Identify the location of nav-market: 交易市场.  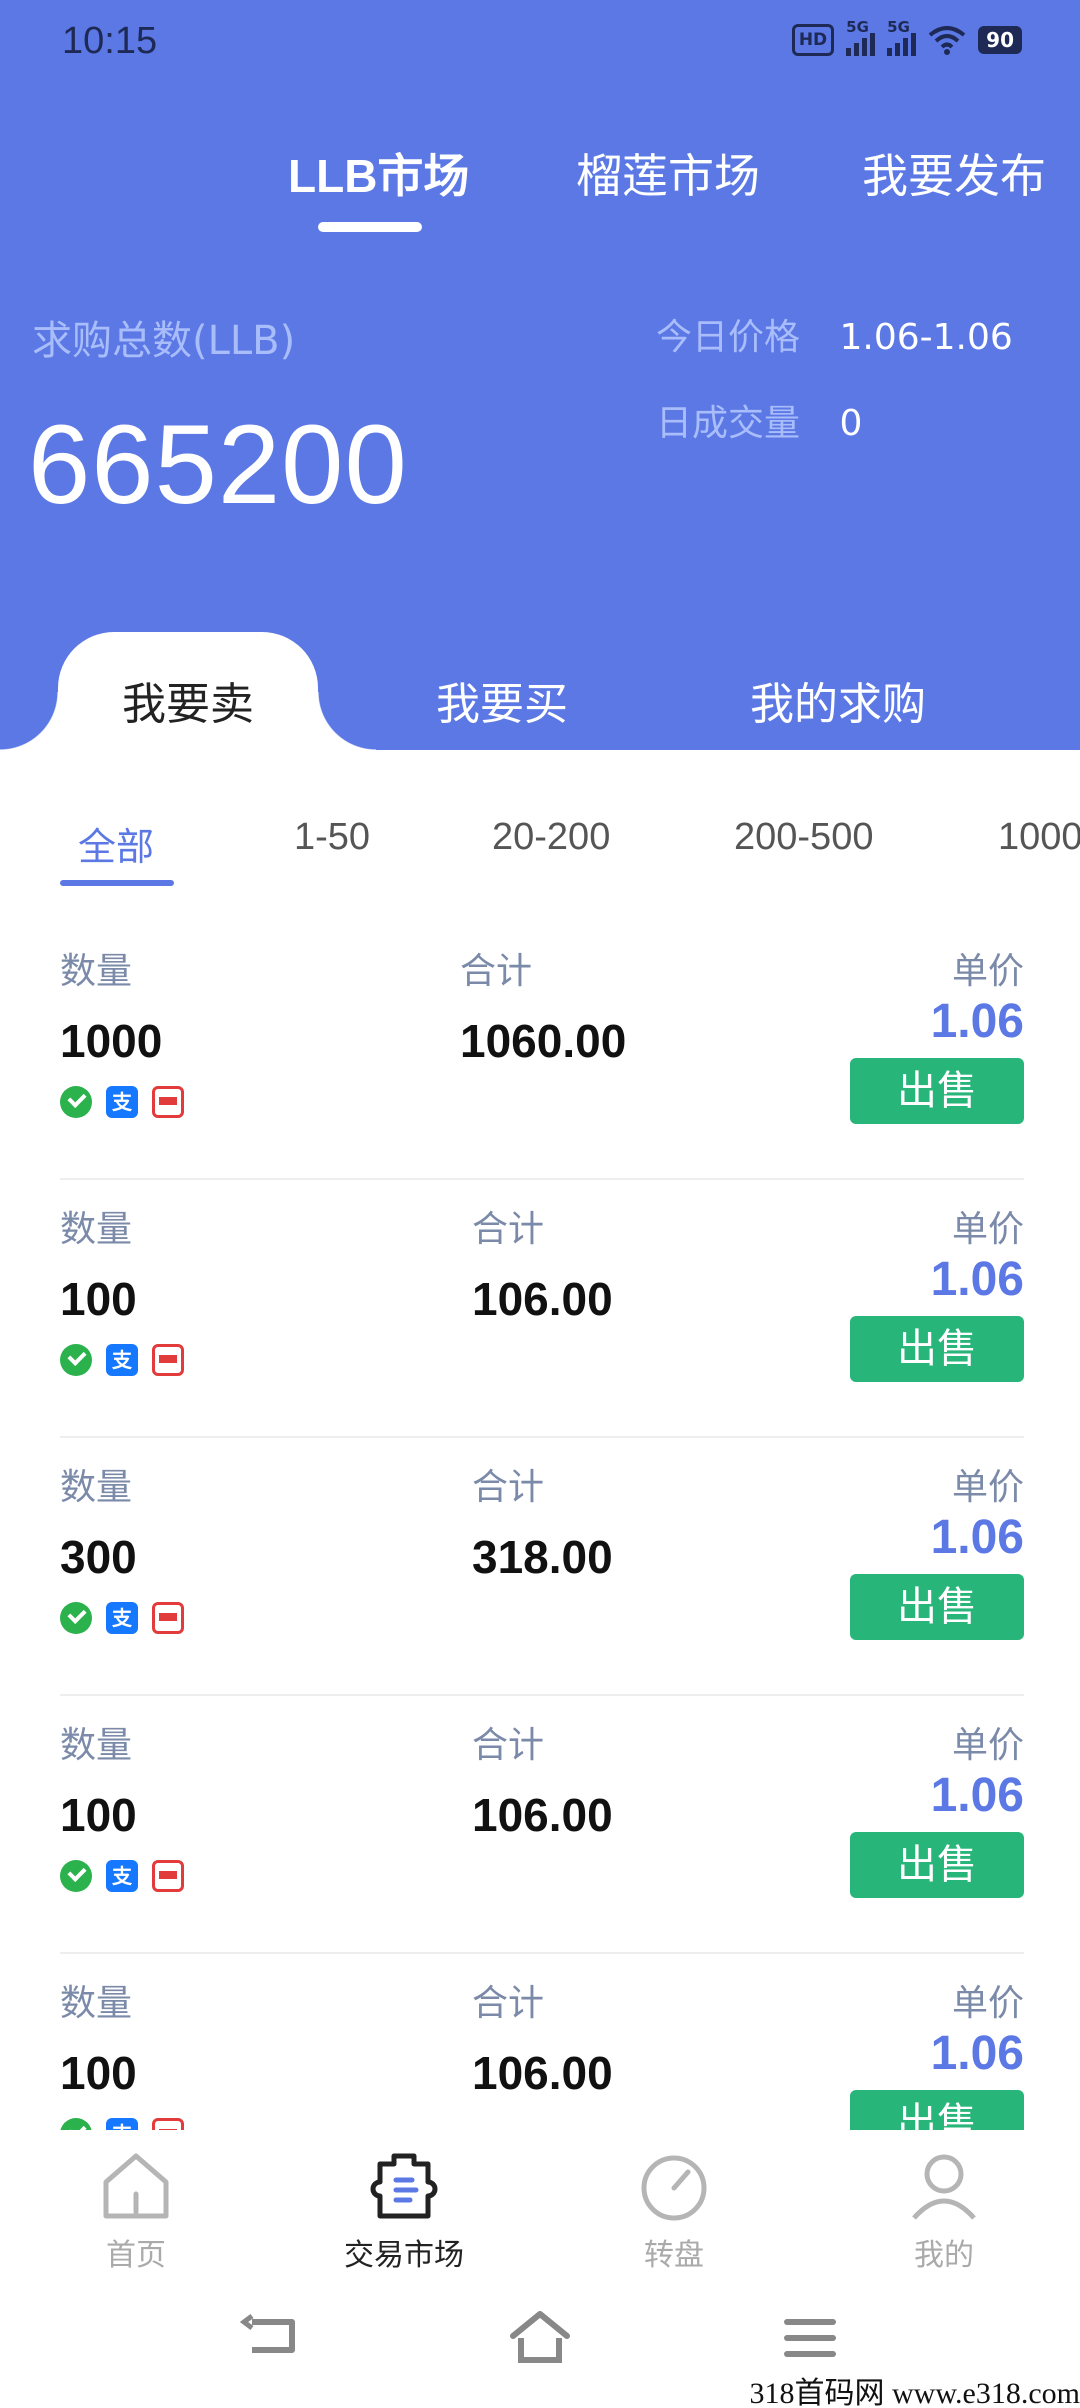
(404, 2211).